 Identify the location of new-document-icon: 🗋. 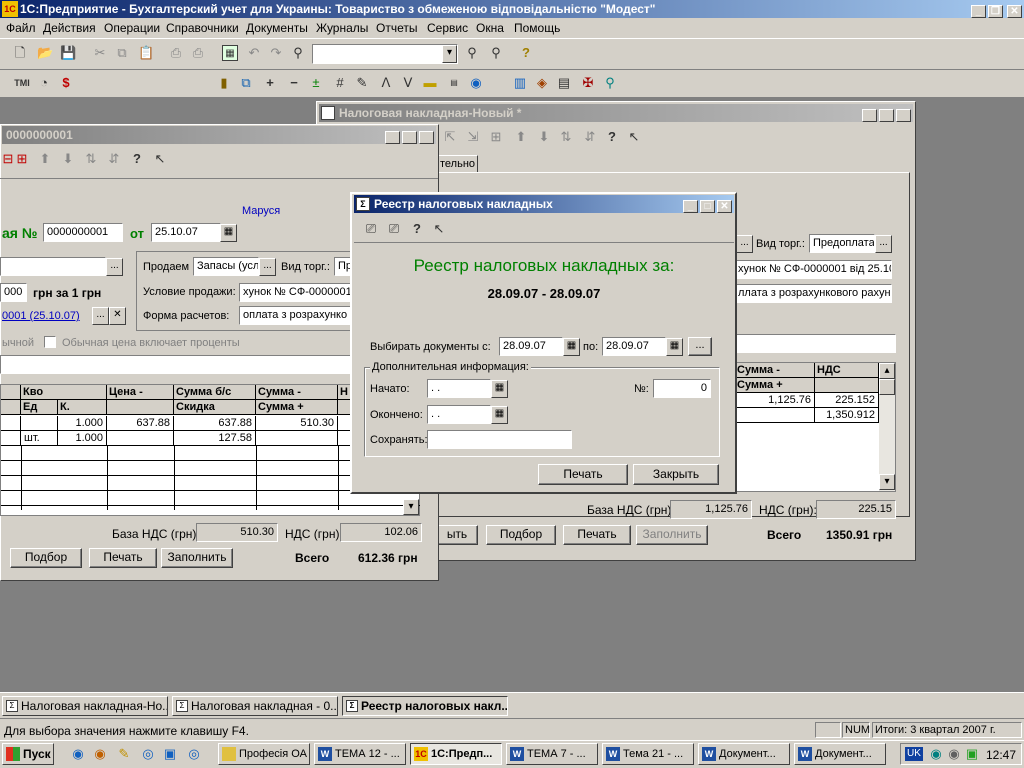
(20, 53).